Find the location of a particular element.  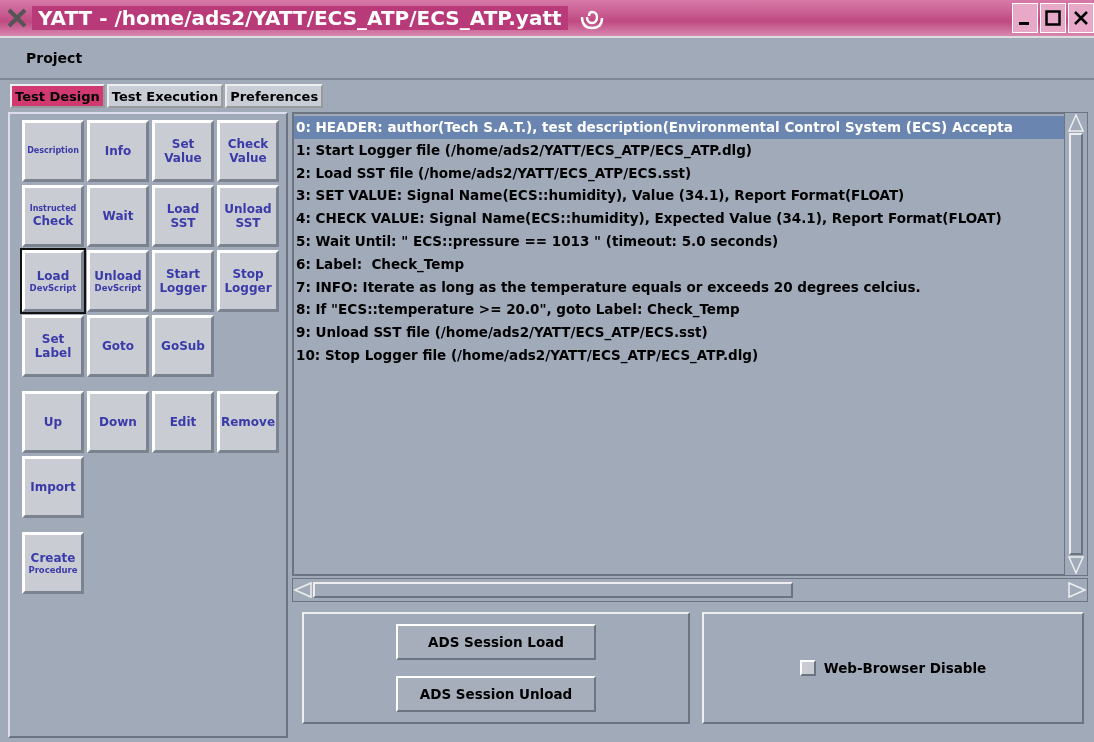

step-item: 2: Load SST file (/home/ads2/YATT/ECS_ATP/ECS.sst) is located at coordinates (679, 173).